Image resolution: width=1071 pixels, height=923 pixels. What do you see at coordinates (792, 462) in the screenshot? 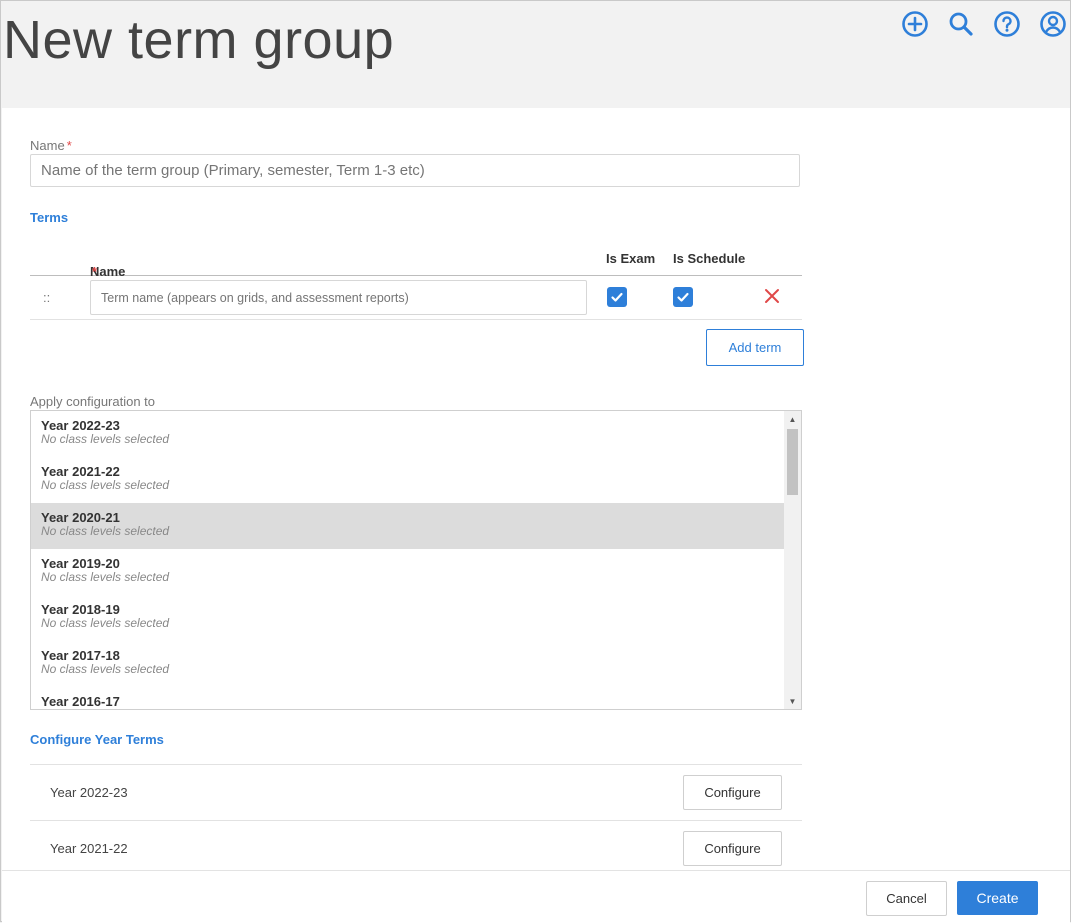
I see `scrollbar-thumb` at bounding box center [792, 462].